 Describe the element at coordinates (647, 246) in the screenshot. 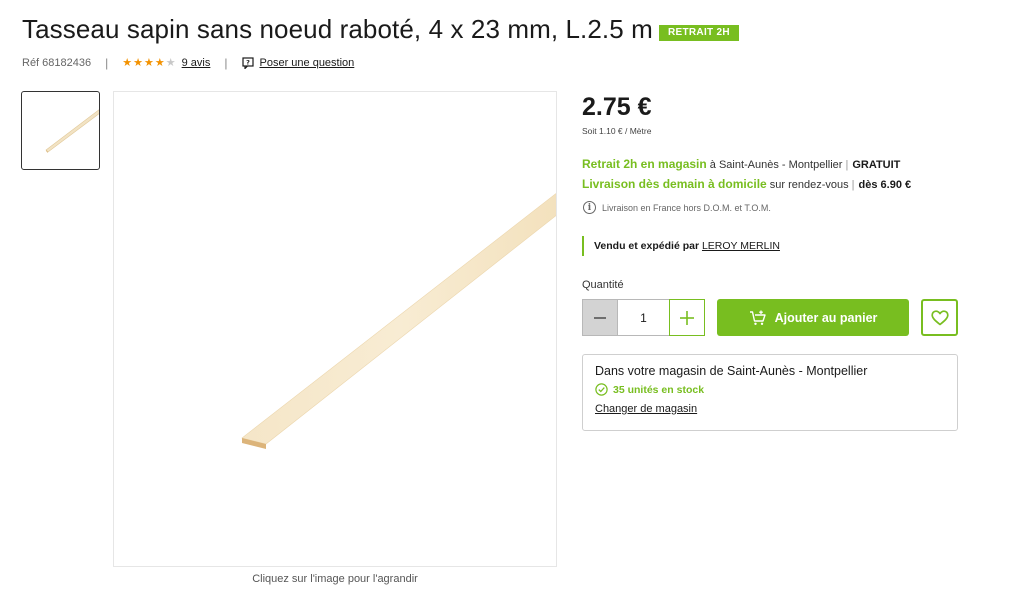

I see `seller-label: Vendu et expédié par` at that location.